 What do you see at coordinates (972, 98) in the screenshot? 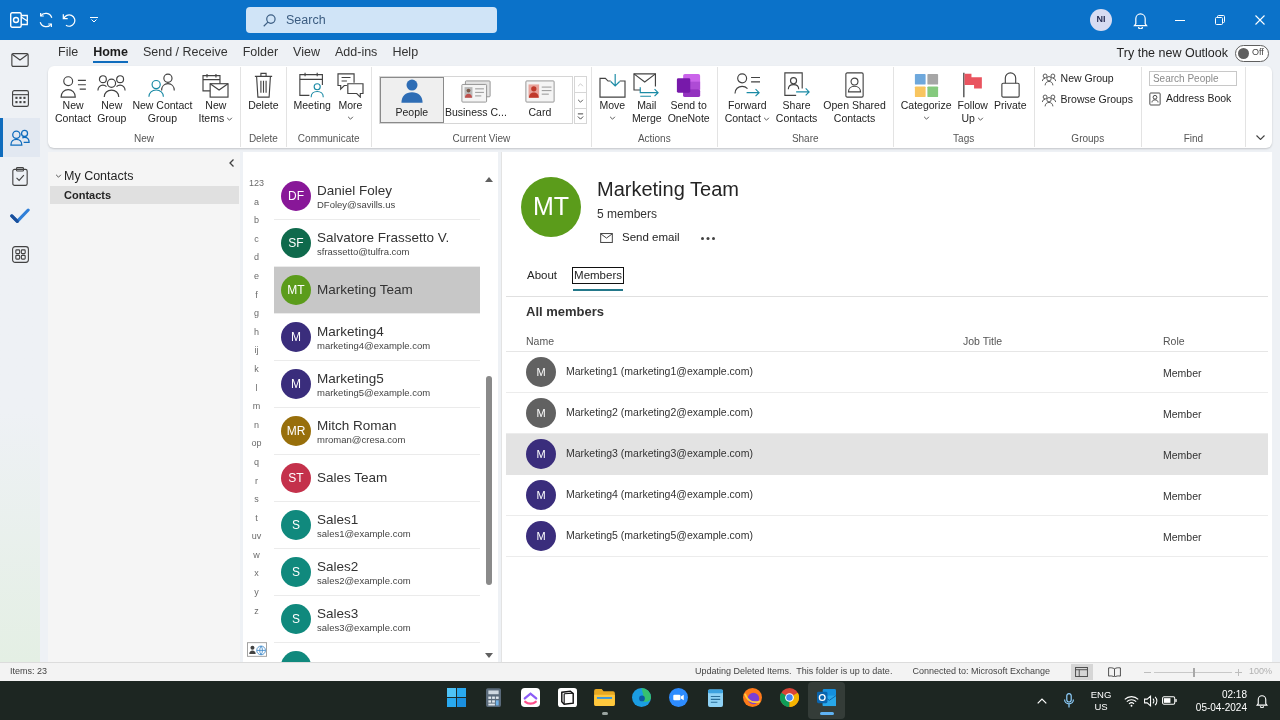
I see `ribbon-button: Follow Up` at bounding box center [972, 98].